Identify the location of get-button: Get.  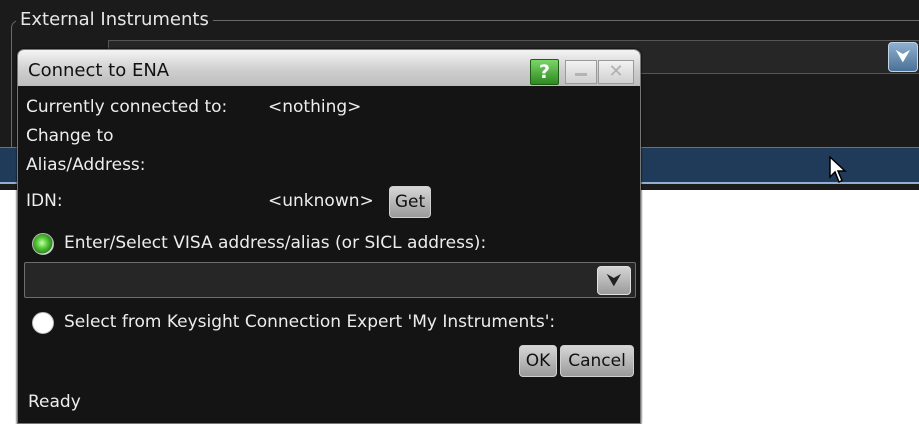
(410, 202).